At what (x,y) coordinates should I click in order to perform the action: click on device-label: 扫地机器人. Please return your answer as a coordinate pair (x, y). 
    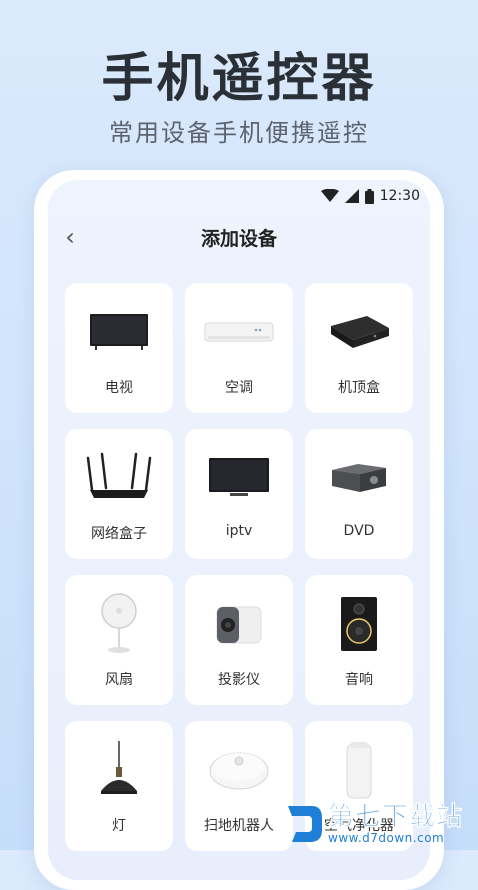
    Looking at the image, I should click on (239, 826).